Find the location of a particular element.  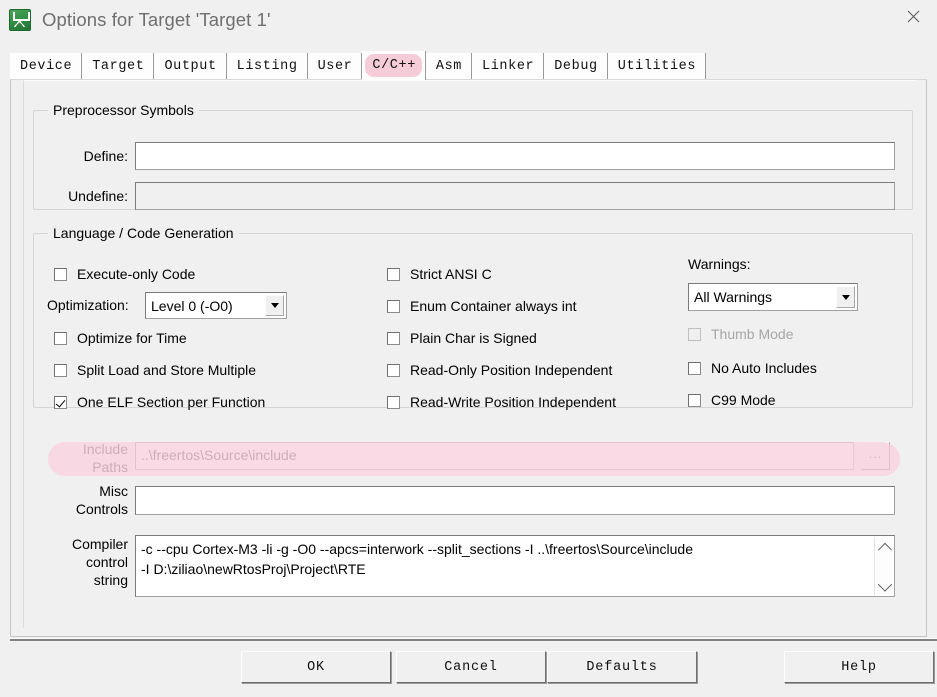

tab-linker: Linker is located at coordinates (508, 66).